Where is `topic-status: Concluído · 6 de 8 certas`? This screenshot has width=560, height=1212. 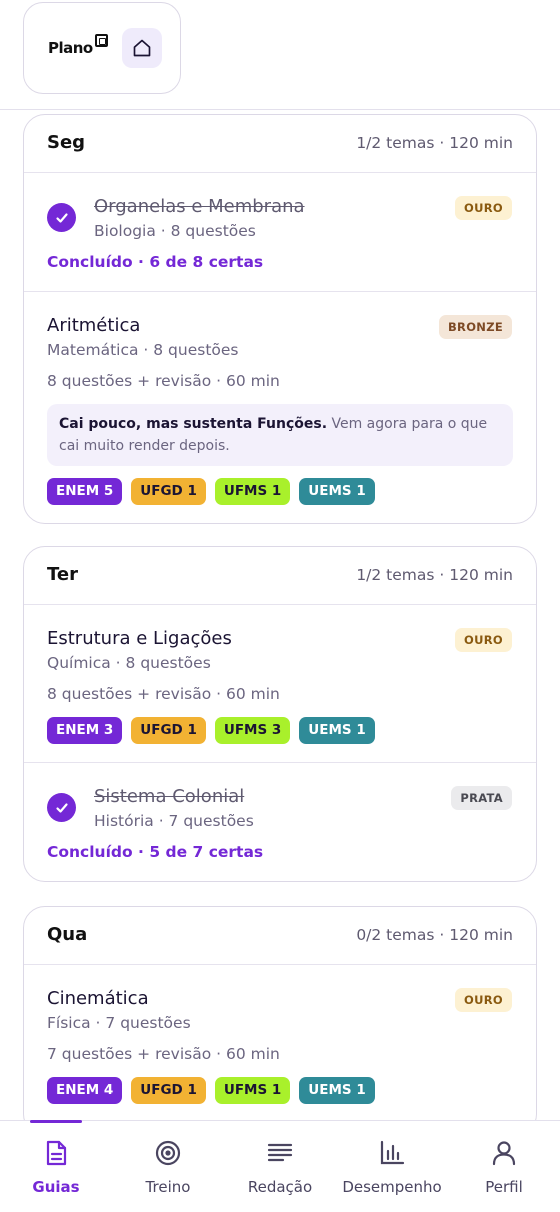 topic-status: Concluído · 6 de 8 certas is located at coordinates (155, 262).